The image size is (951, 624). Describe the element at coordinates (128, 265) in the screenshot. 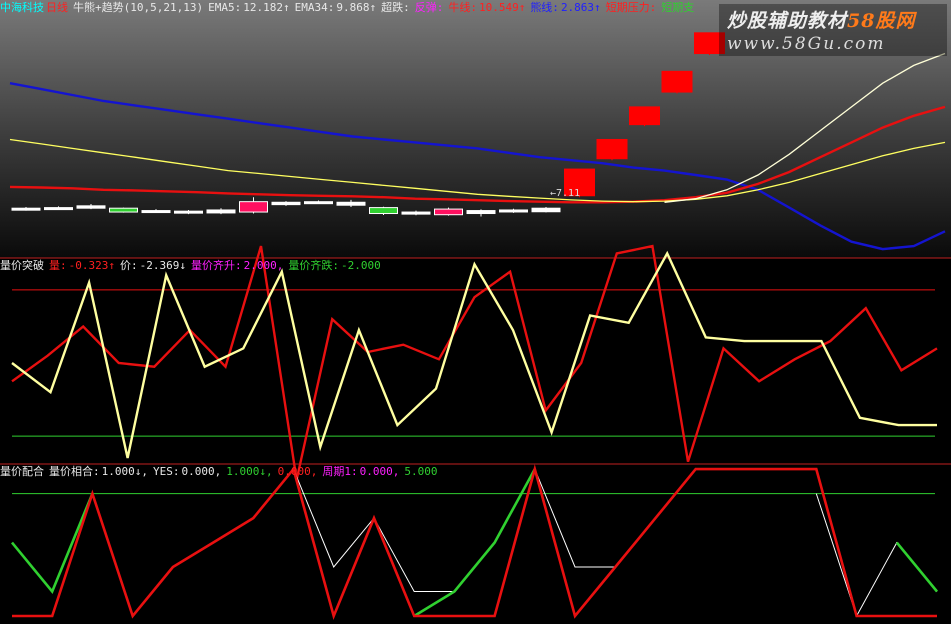

I see `price-label: 价:` at that location.